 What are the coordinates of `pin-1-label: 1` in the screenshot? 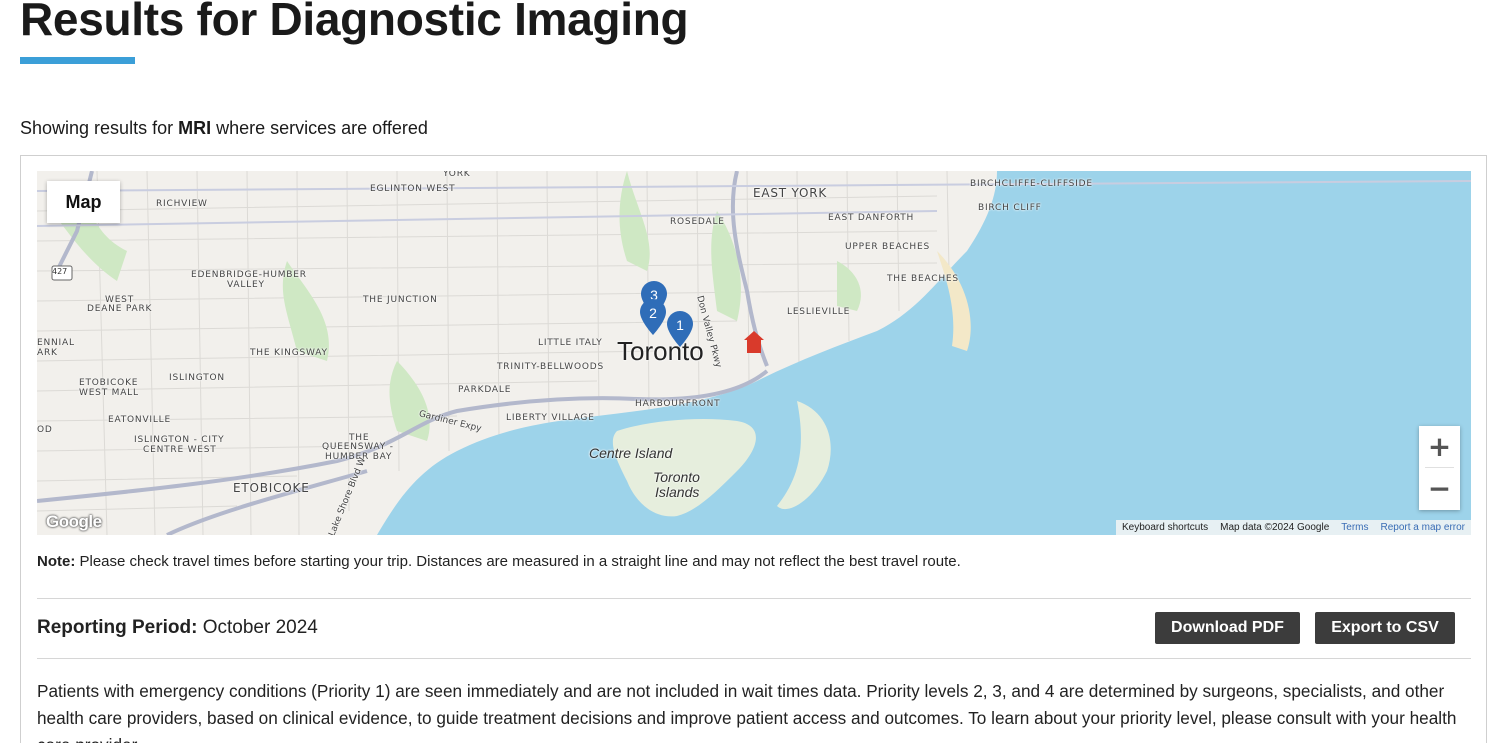 It's located at (680, 325).